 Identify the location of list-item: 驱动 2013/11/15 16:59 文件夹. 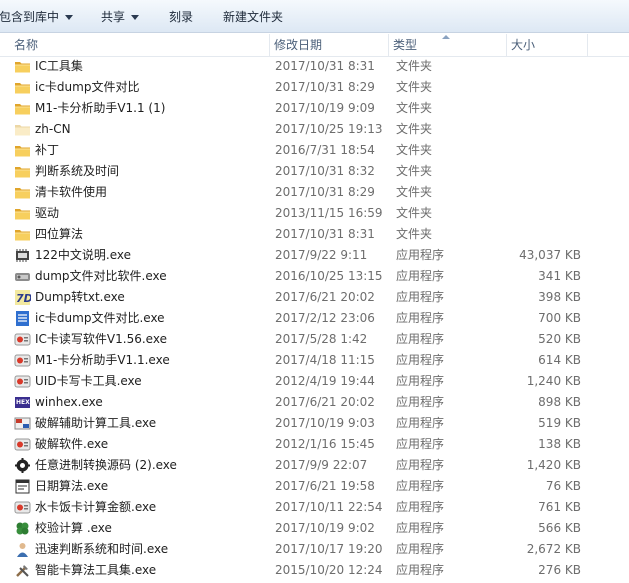
(314, 213).